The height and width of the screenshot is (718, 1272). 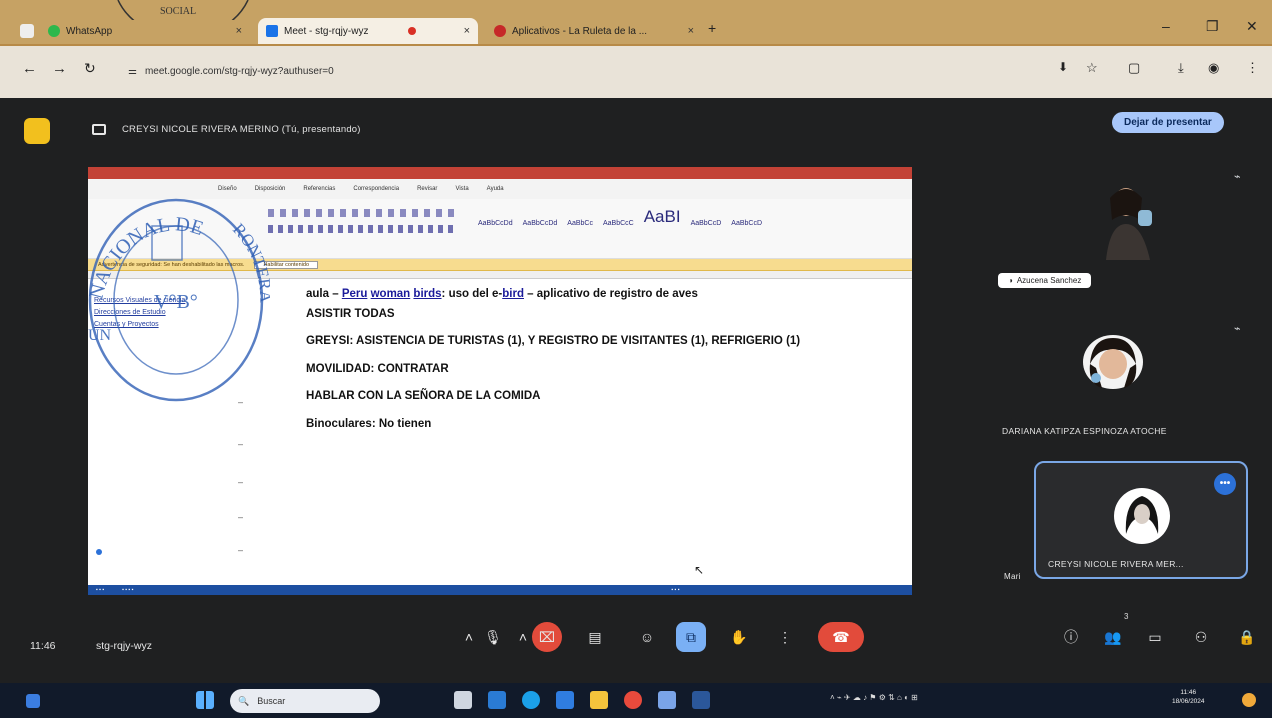 What do you see at coordinates (377, 368) in the screenshot?
I see `doc-line-4: MOVILIDAD: CONTRATAR` at bounding box center [377, 368].